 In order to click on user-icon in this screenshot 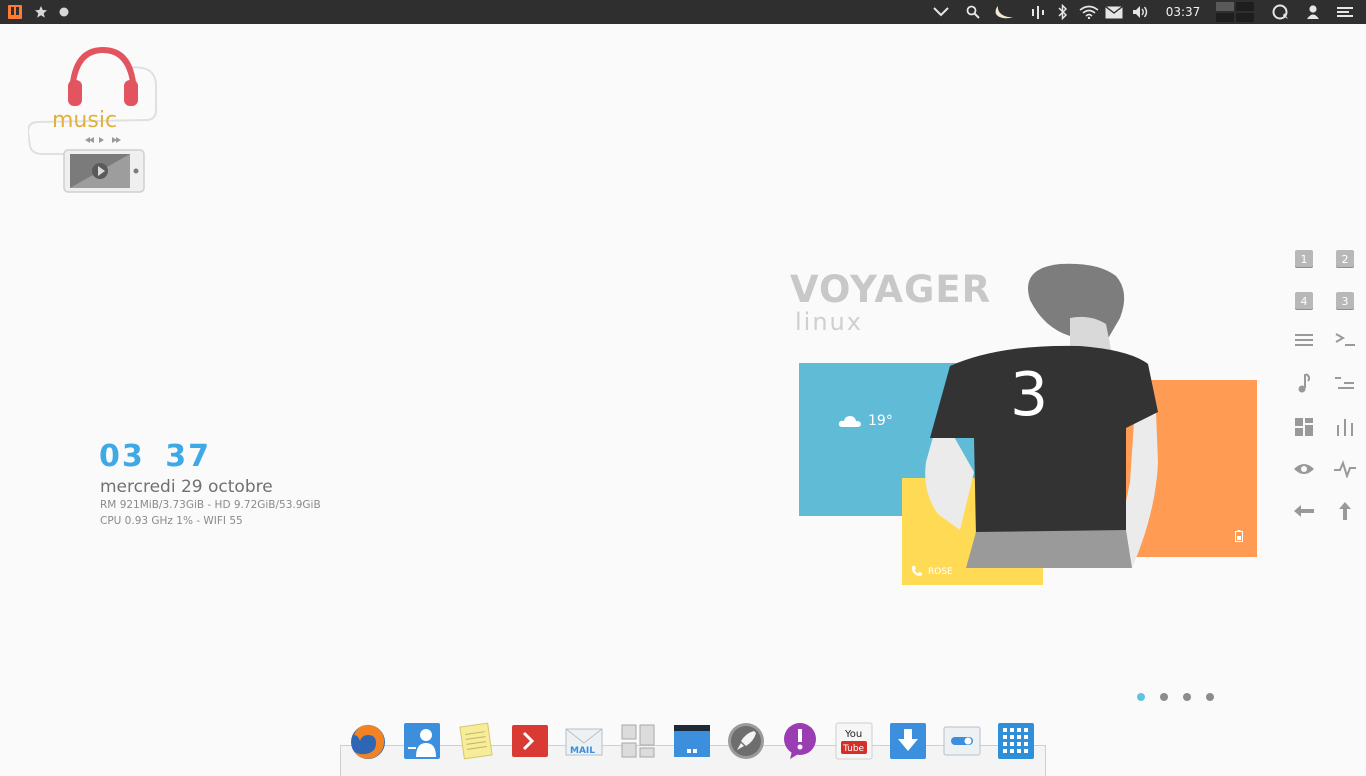, I will do `click(1313, 12)`.